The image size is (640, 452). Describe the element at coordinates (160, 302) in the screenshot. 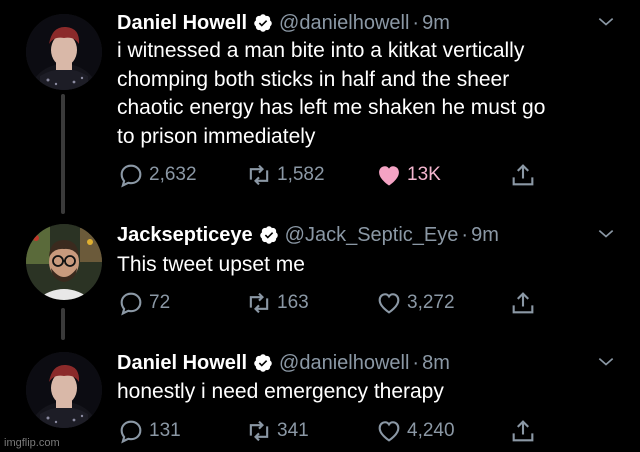

I see `reply-count: 72` at that location.